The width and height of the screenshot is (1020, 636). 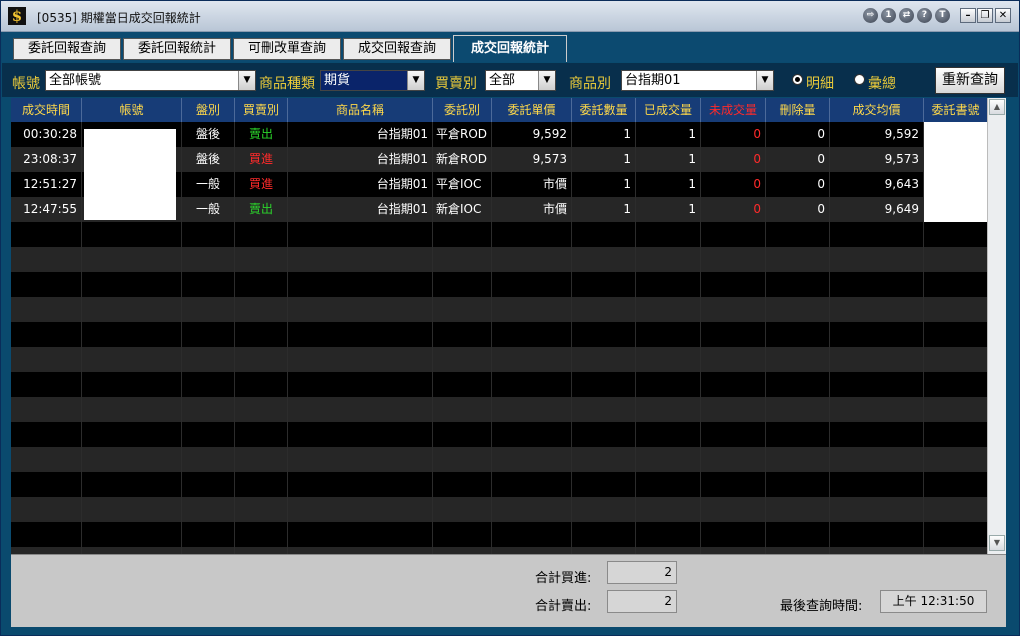 I want to click on header-filled-qty: 已成交量, so click(x=668, y=110).